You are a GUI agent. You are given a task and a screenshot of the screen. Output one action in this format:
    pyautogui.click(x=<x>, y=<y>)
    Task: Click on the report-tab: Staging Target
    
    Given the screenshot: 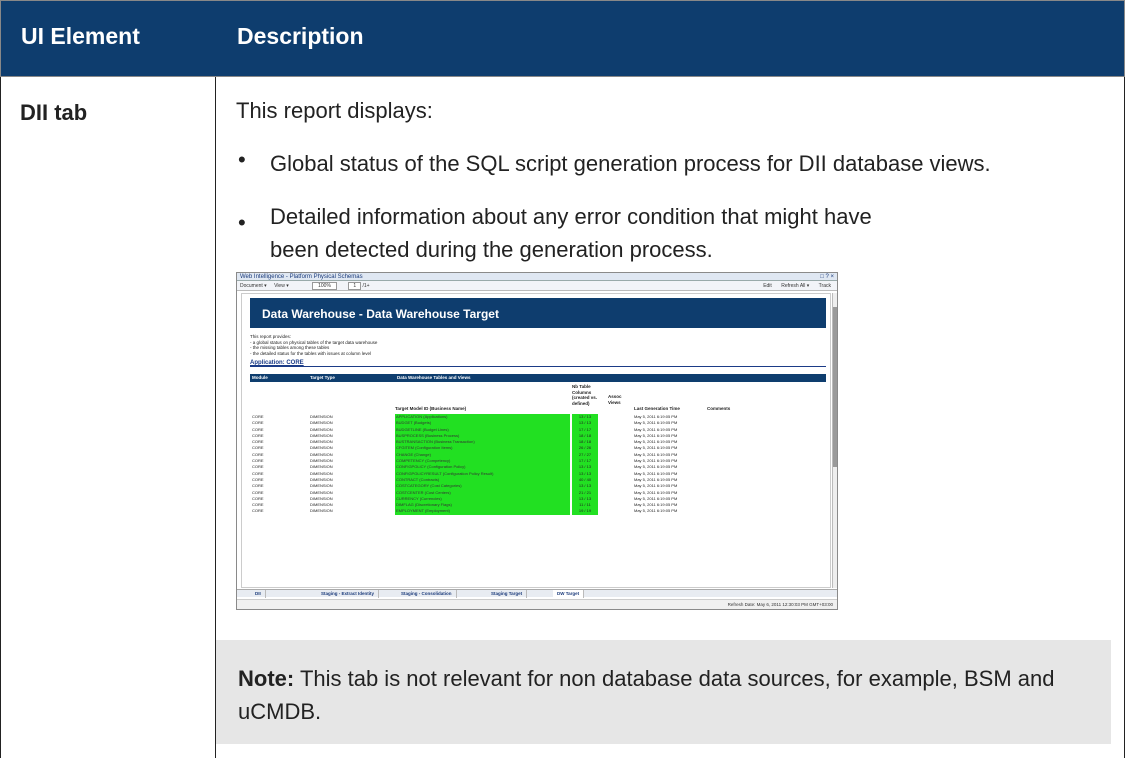 What is the action you would take?
    pyautogui.click(x=507, y=594)
    